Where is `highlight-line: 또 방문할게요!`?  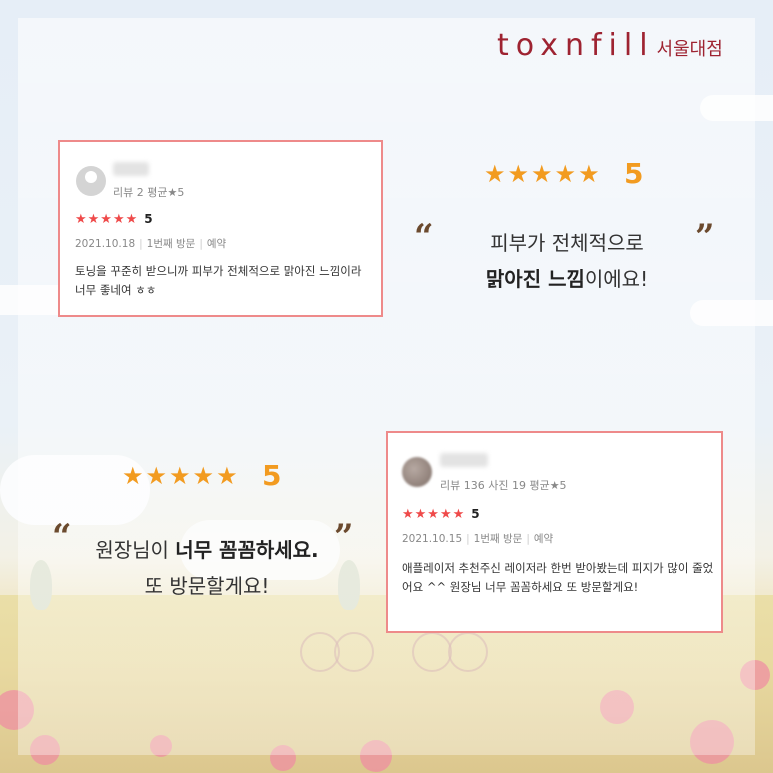
highlight-line: 또 방문할게요! is located at coordinates (207, 586).